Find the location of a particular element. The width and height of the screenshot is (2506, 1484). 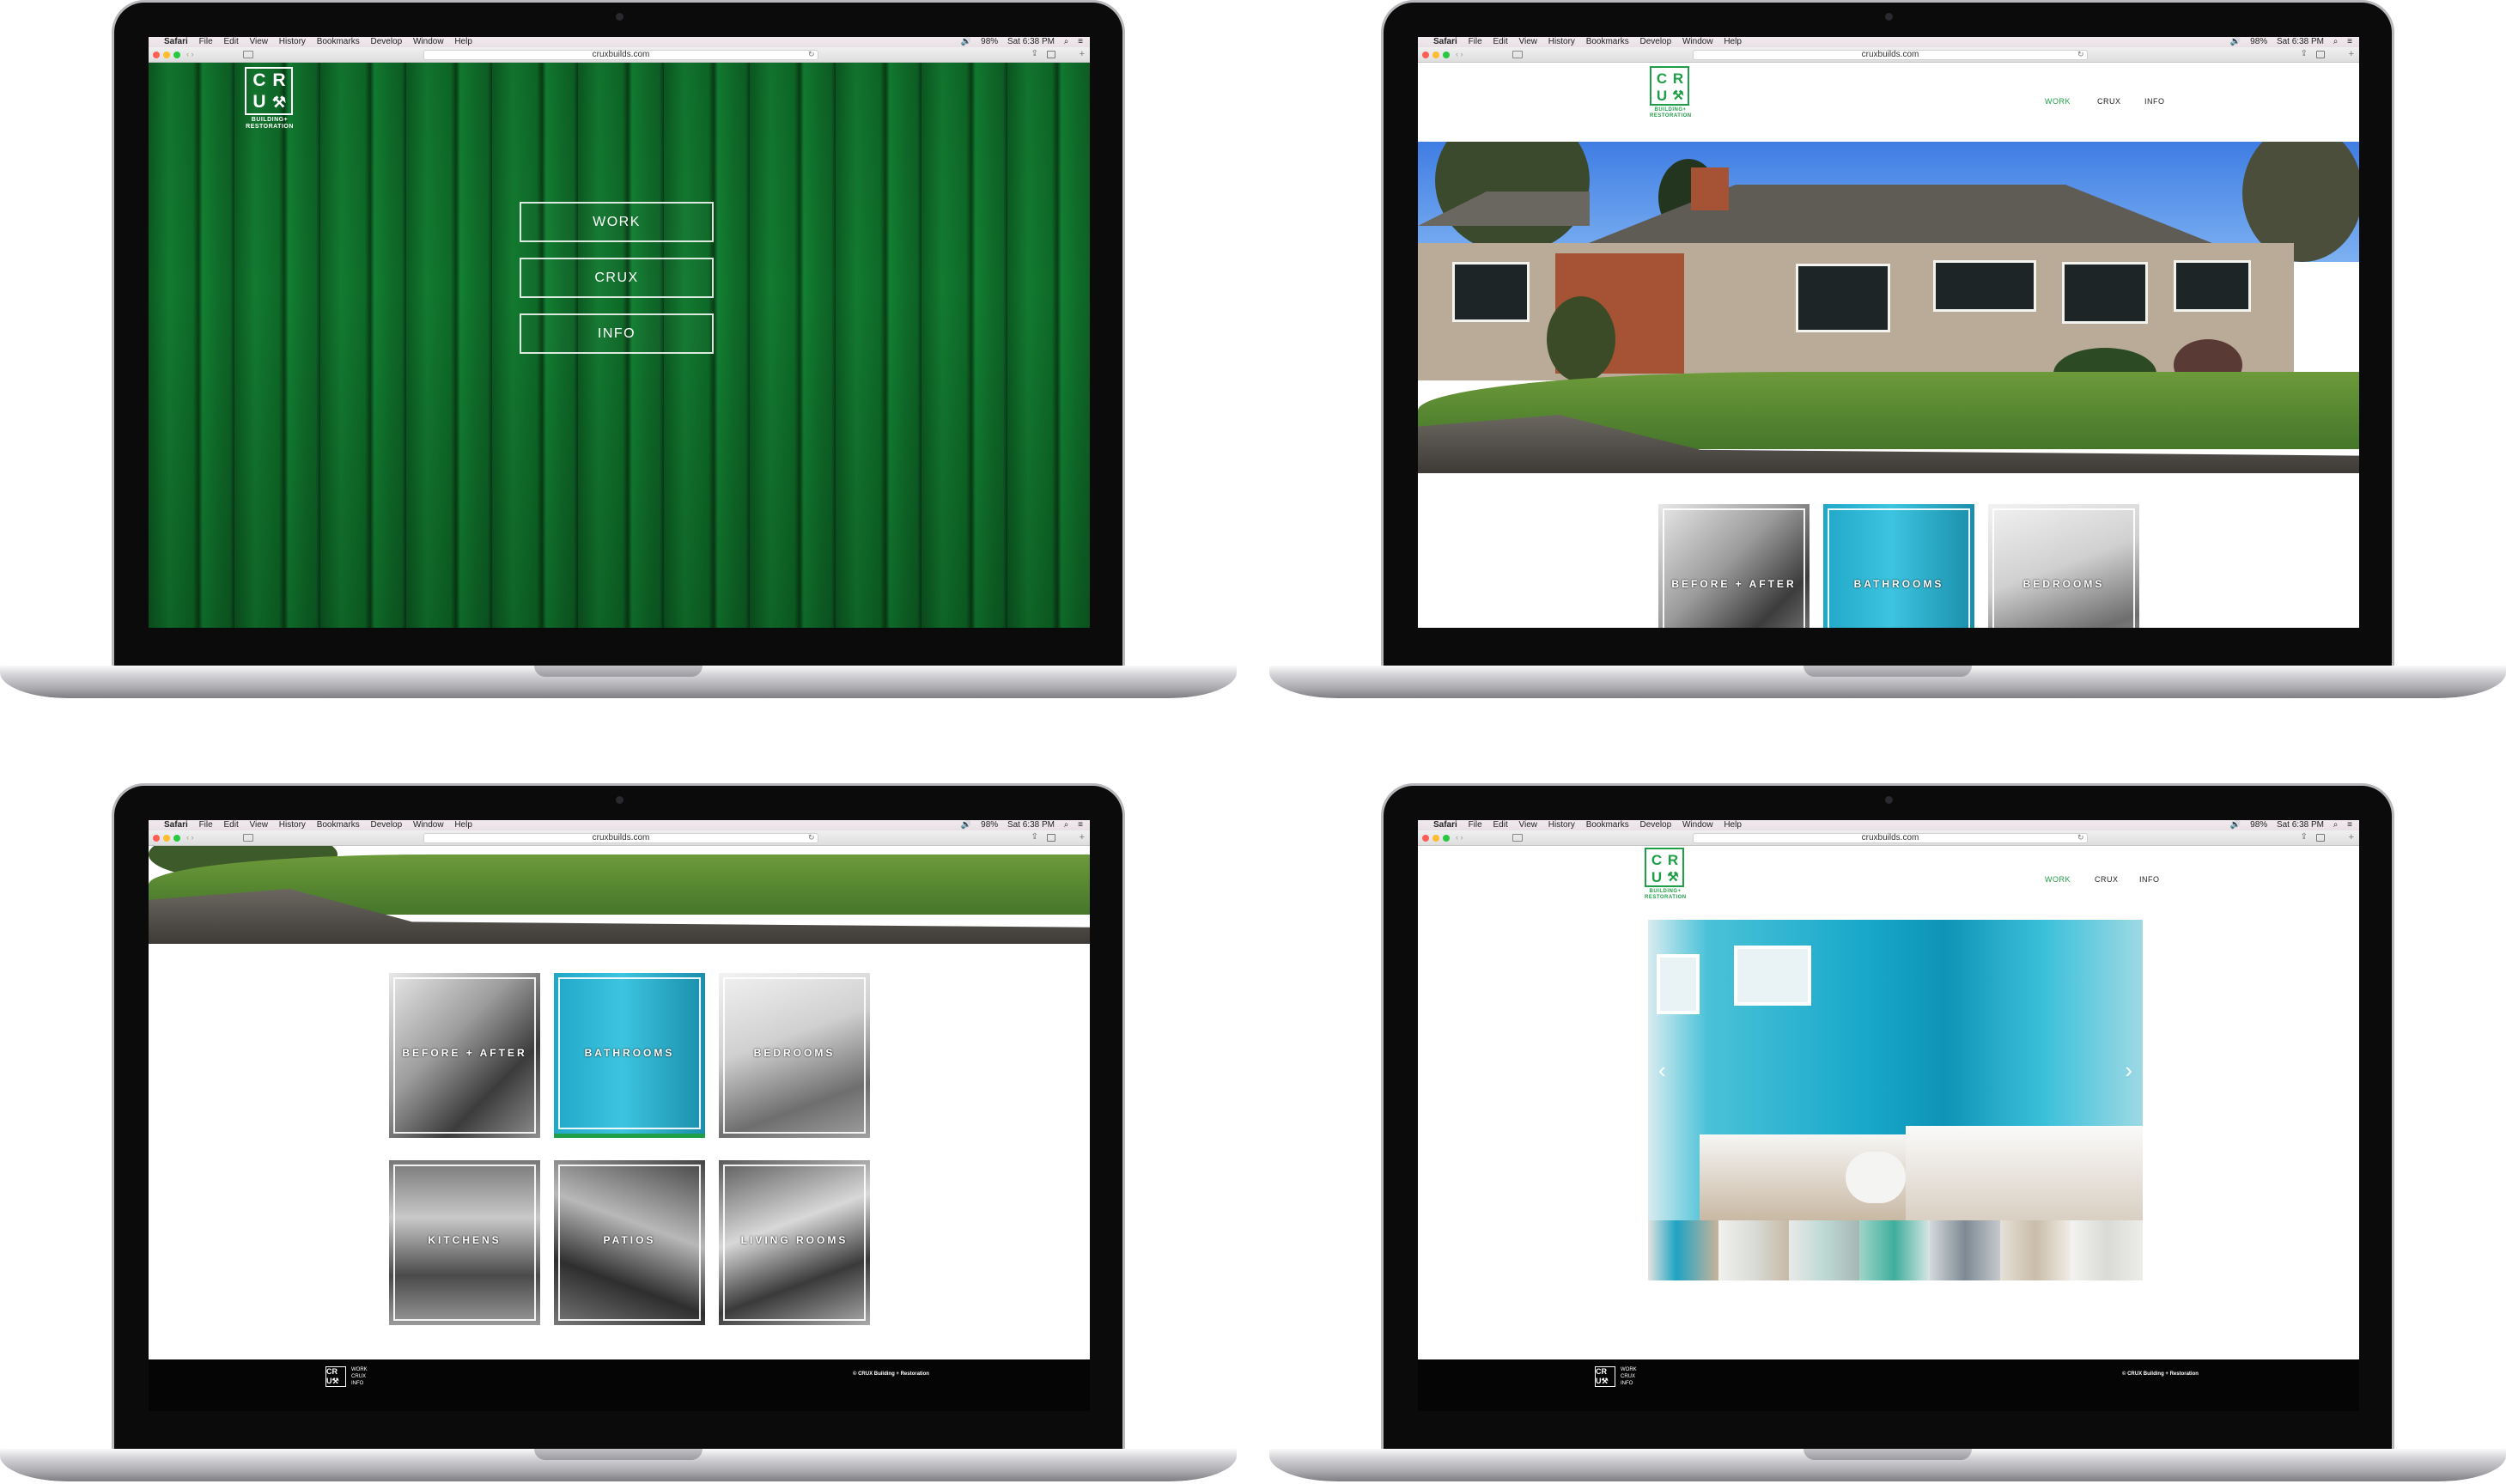

category-kitchens: KITCHENS is located at coordinates (464, 1242).